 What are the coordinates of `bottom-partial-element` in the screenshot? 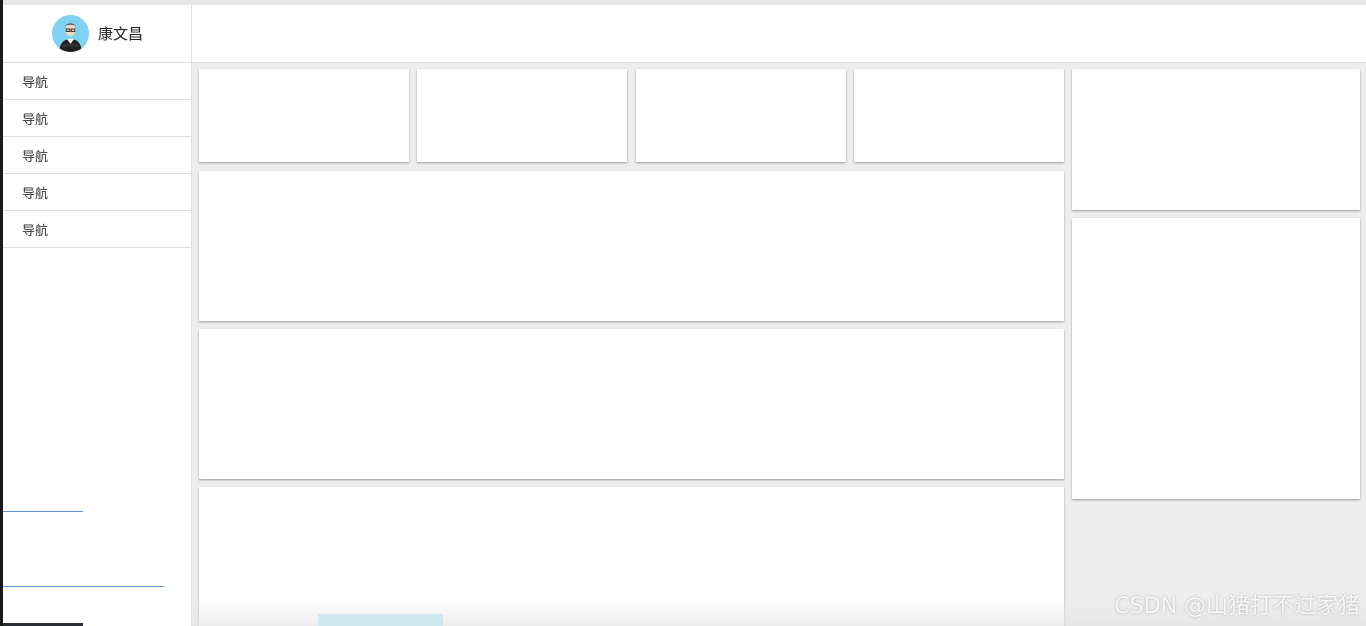 It's located at (380, 620).